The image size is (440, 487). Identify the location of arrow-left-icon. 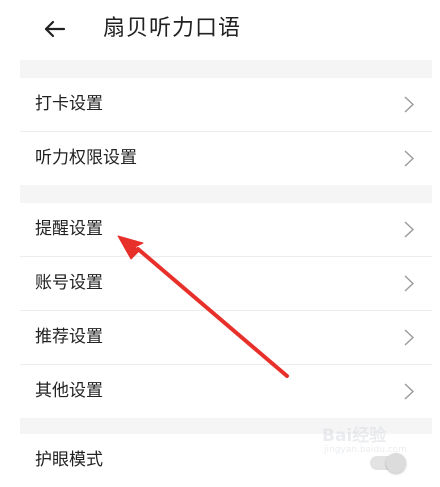
(55, 29).